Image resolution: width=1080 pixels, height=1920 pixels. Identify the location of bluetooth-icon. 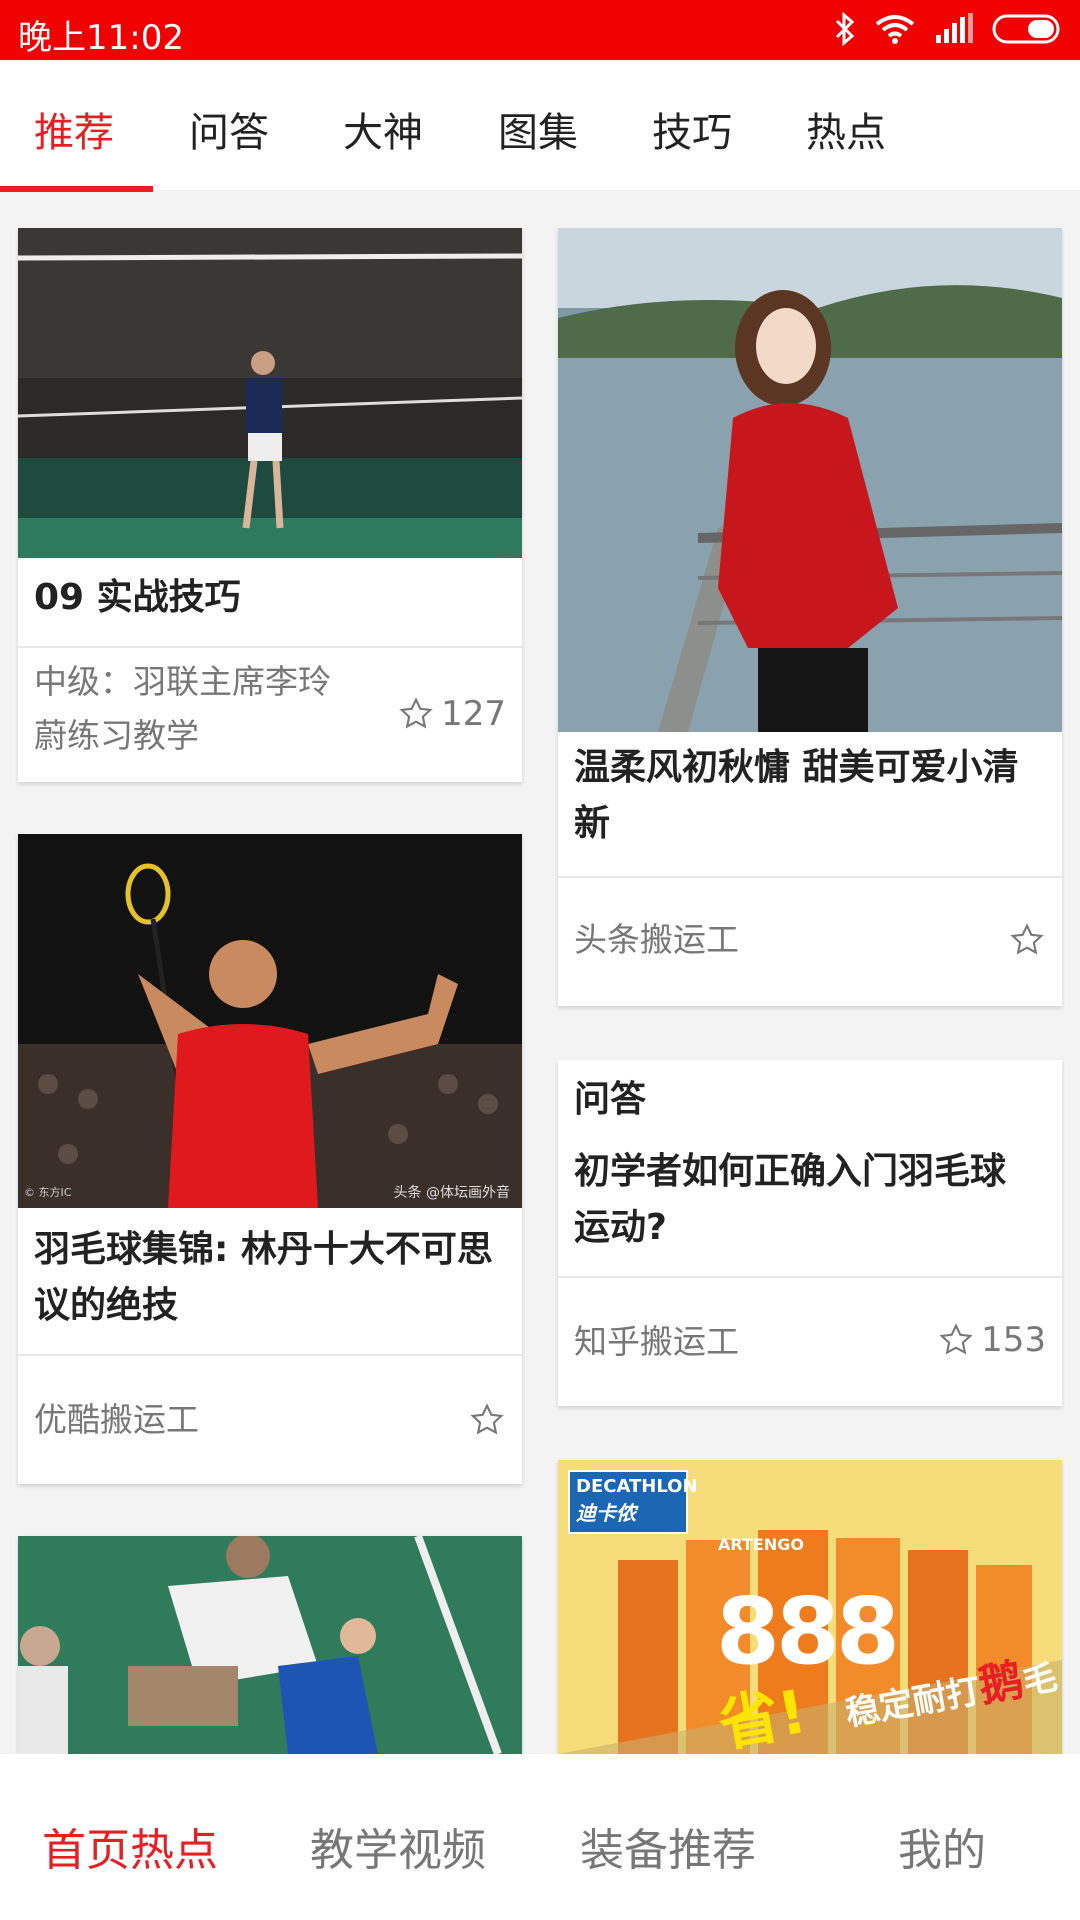
(845, 29).